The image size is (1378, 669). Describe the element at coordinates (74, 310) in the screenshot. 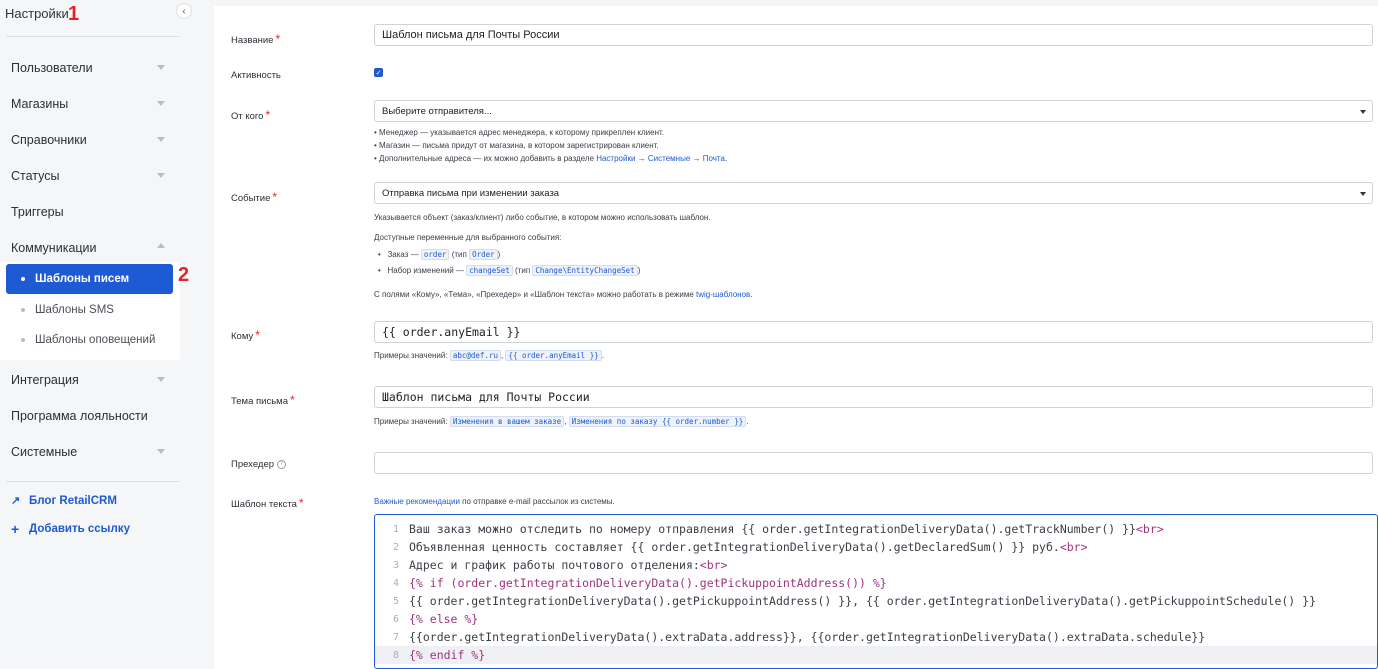

I see `subitem-label: Шаблоны SMS` at that location.